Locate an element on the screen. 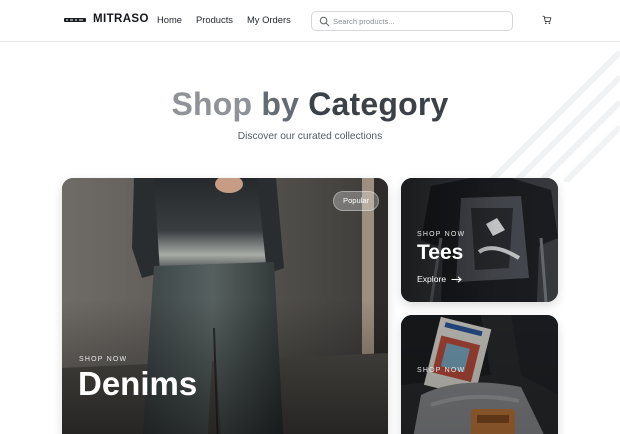  arrow-right-icon is located at coordinates (456, 279).